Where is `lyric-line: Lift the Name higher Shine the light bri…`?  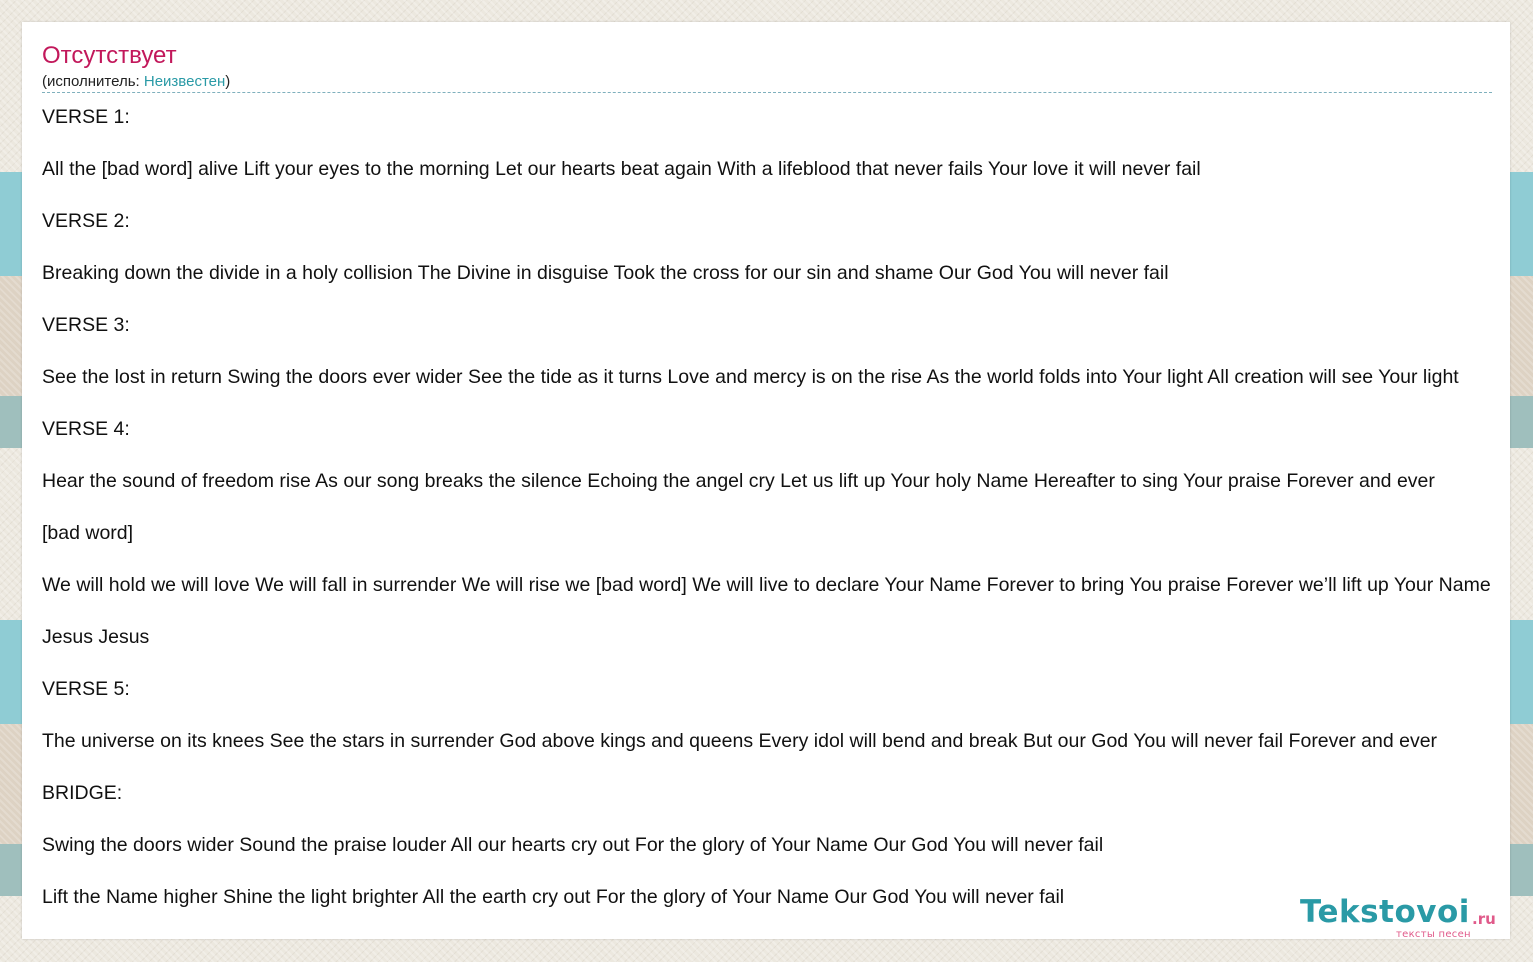
lyric-line: Lift the Name higher Shine the light bri… is located at coordinates (553, 897).